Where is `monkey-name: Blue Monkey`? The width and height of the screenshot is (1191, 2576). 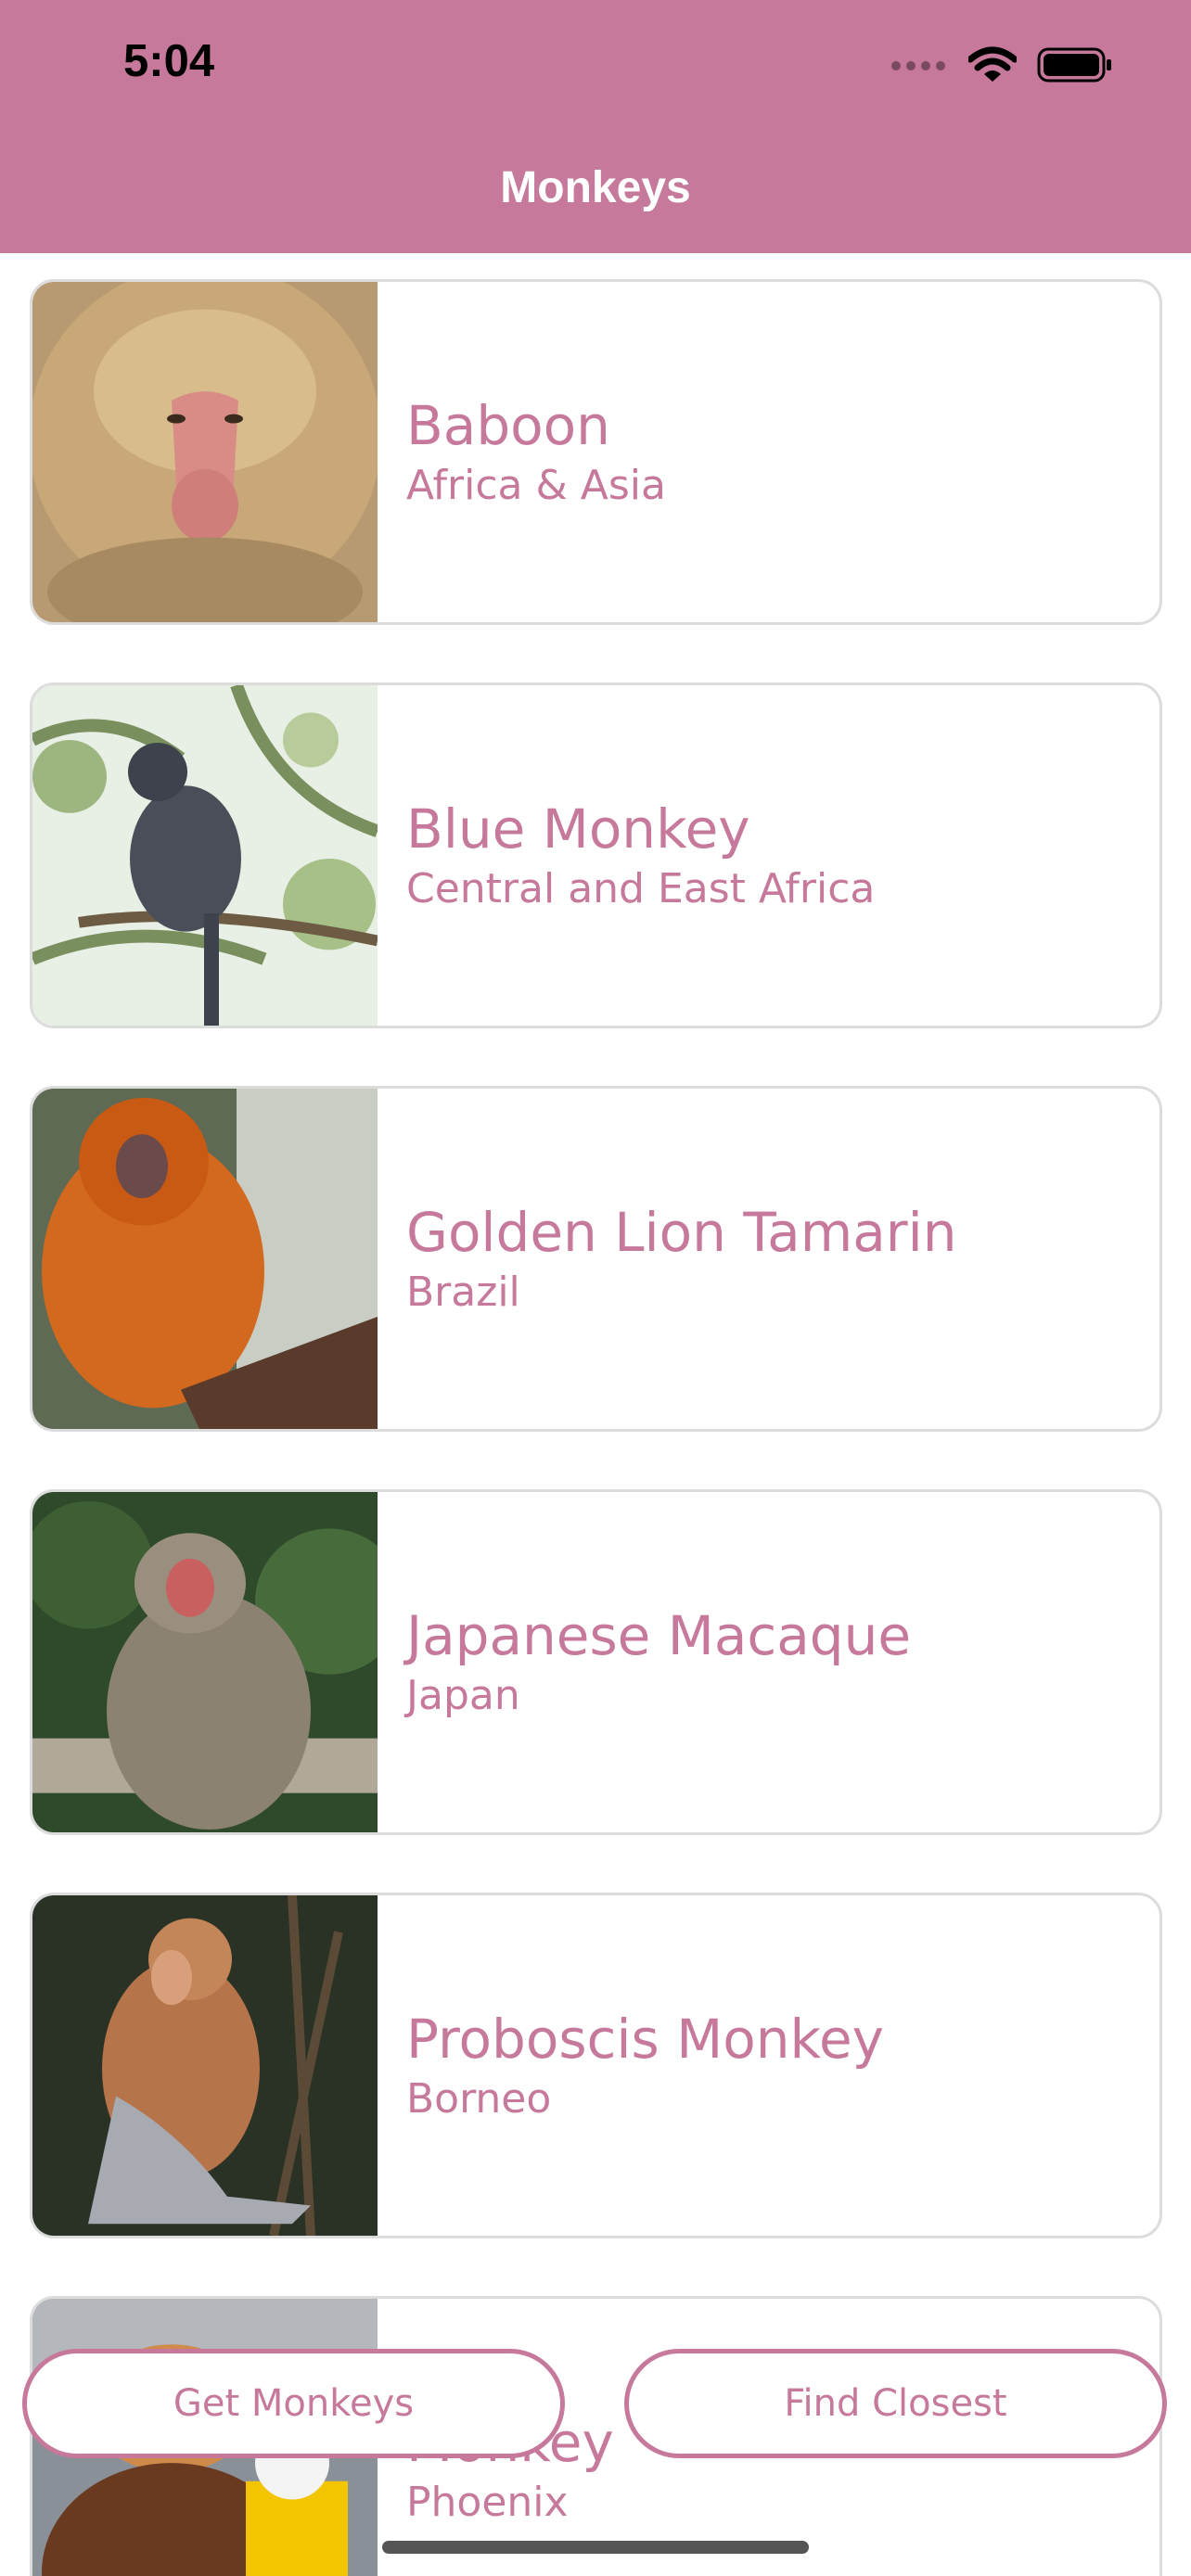
monkey-name: Blue Monkey is located at coordinates (578, 829).